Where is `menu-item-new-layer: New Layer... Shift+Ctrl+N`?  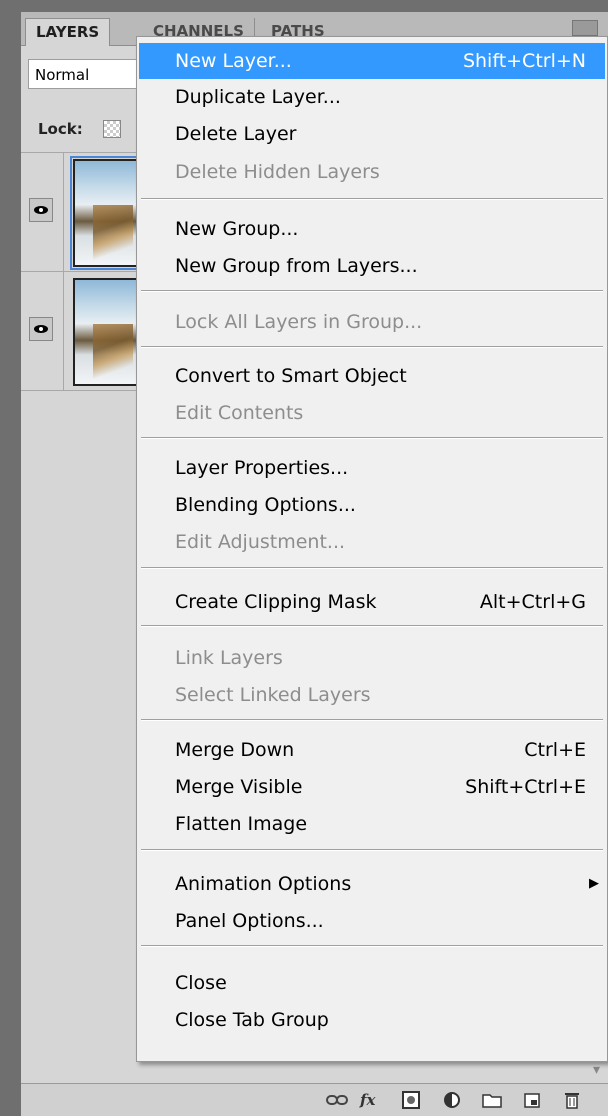 menu-item-new-layer: New Layer... Shift+Ctrl+N is located at coordinates (372, 61).